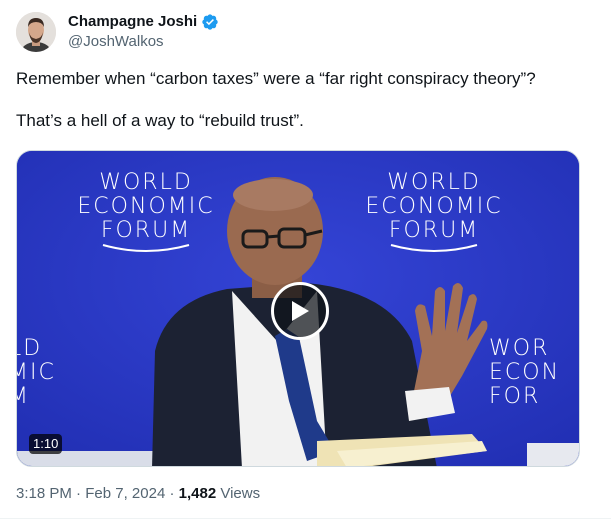 This screenshot has width=611, height=521. What do you see at coordinates (240, 493) in the screenshot?
I see `views-label: Views` at bounding box center [240, 493].